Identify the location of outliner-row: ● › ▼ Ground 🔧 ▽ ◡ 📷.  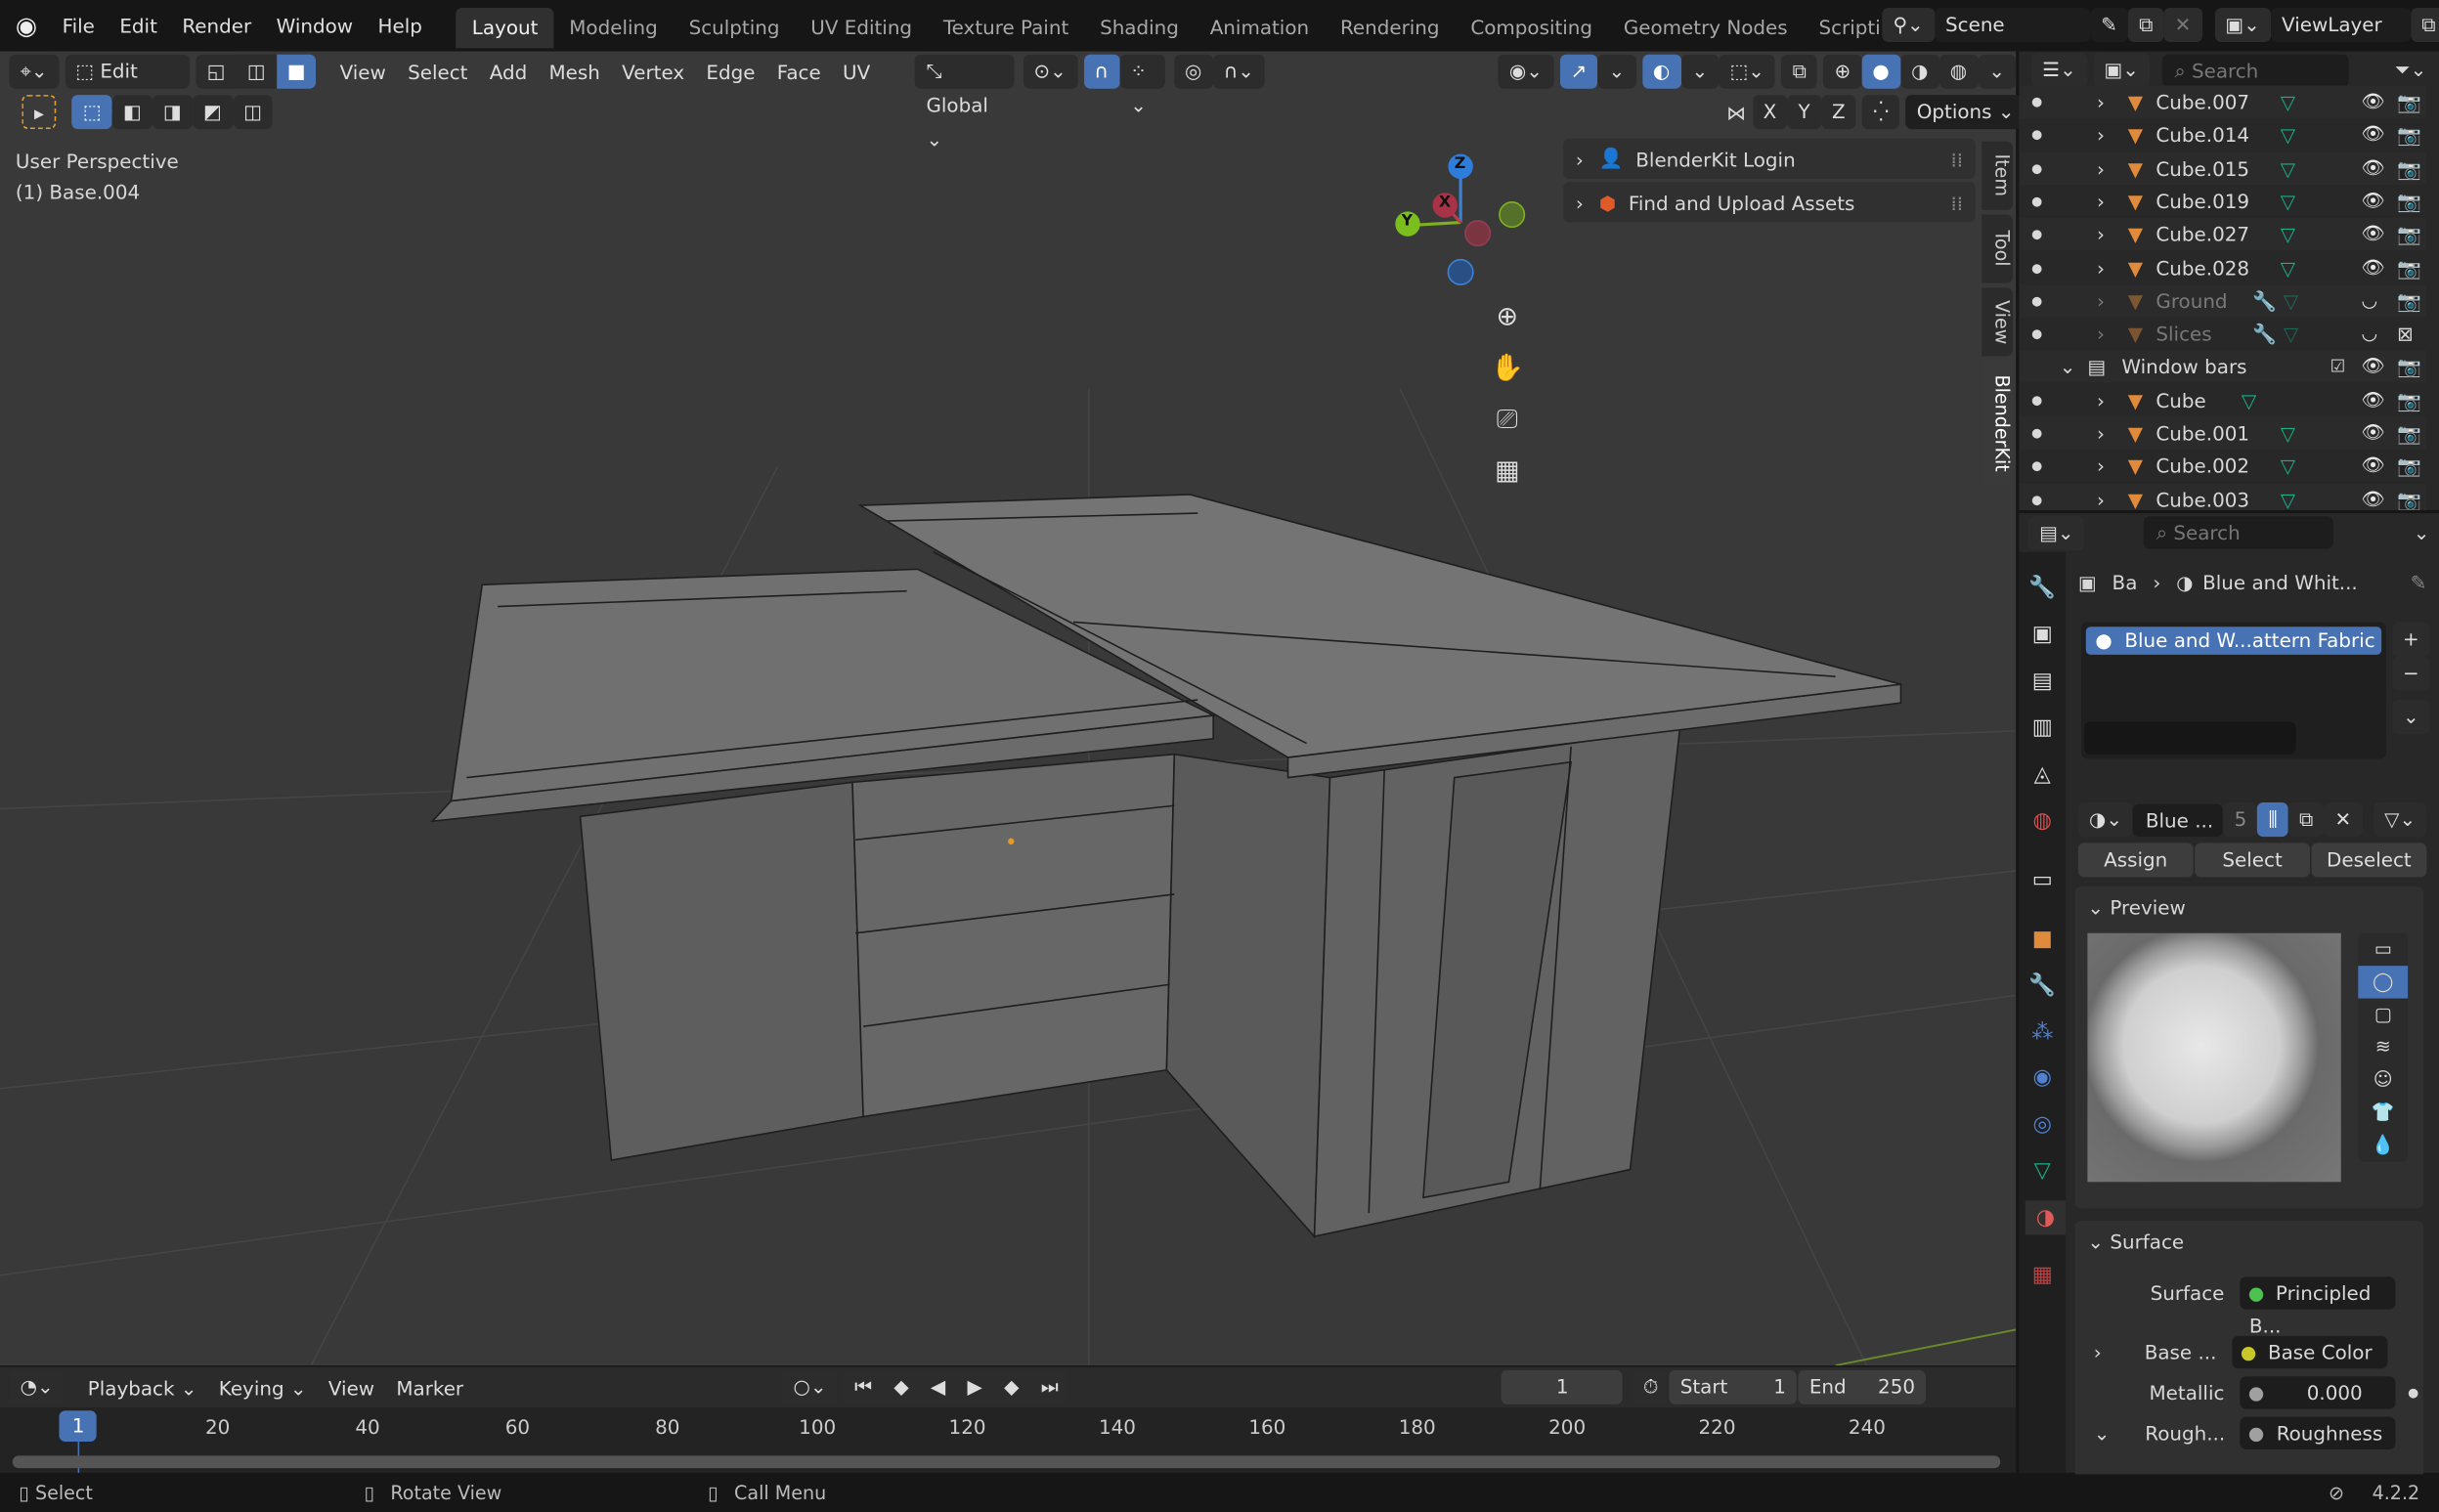
(2223, 300).